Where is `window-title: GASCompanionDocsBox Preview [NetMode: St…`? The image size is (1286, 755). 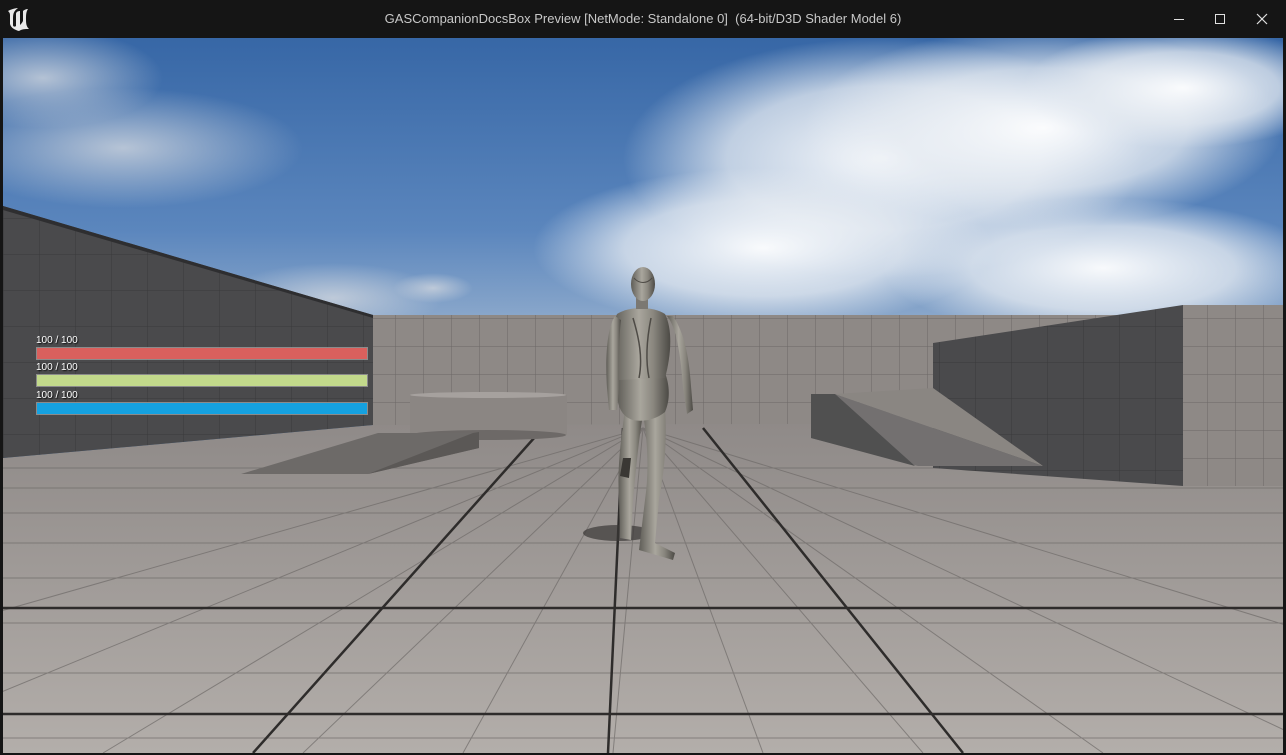 window-title: GASCompanionDocsBox Preview [NetMode: St… is located at coordinates (643, 18).